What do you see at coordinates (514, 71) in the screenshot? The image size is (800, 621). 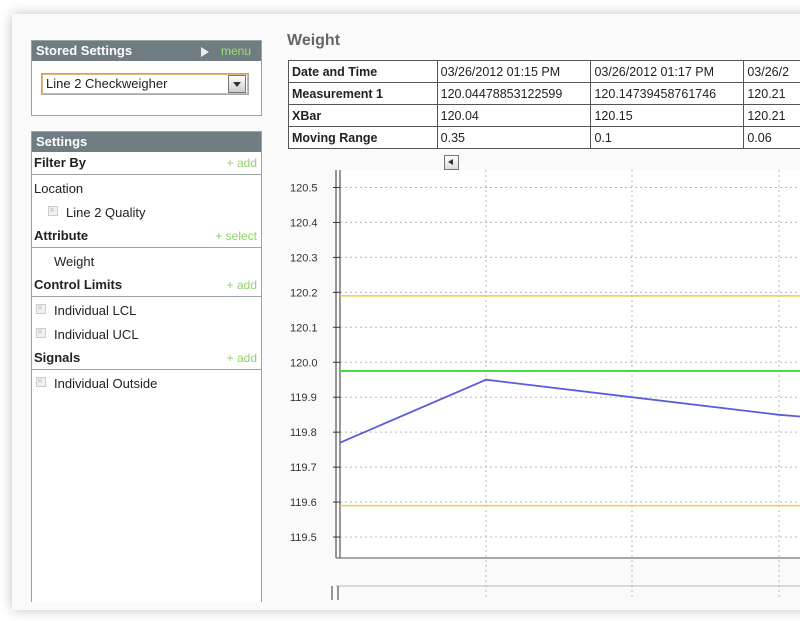 I see `table-cell: 03/26/2012 01:15 PM` at bounding box center [514, 71].